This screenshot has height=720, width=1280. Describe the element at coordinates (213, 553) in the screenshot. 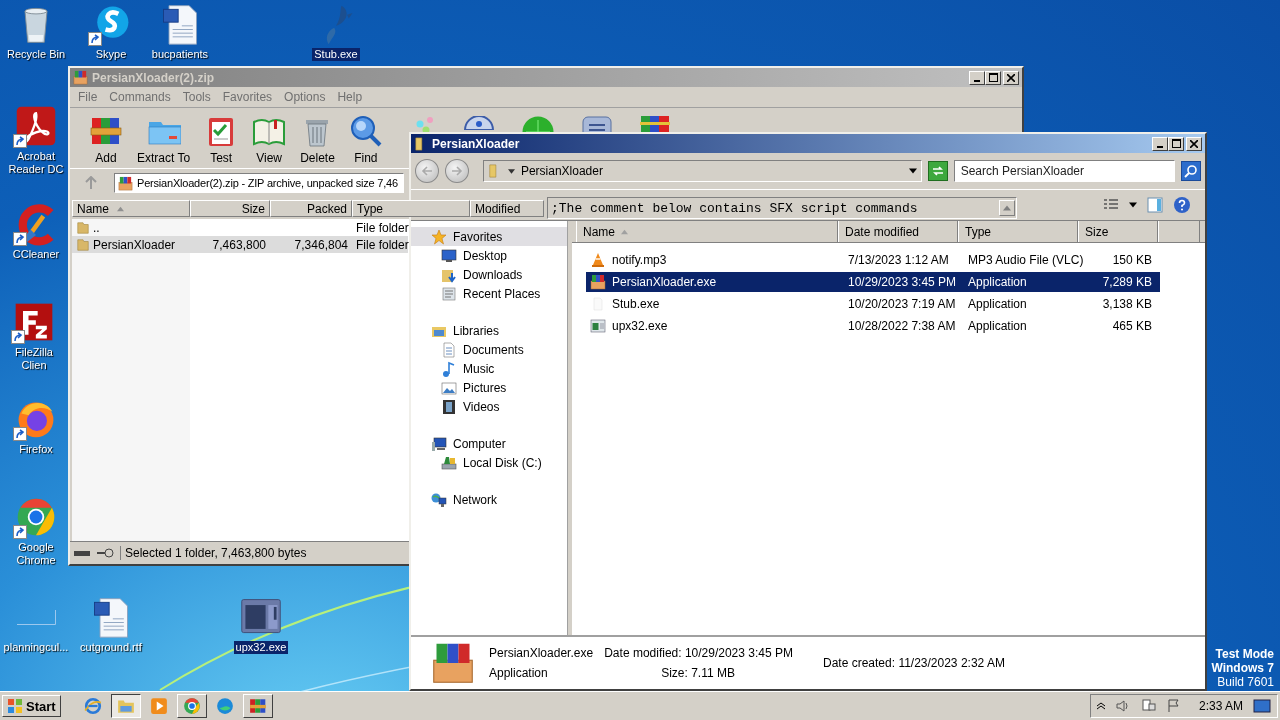

I see `status-text: Selected 1 folder, 7,463,800 bytes` at that location.